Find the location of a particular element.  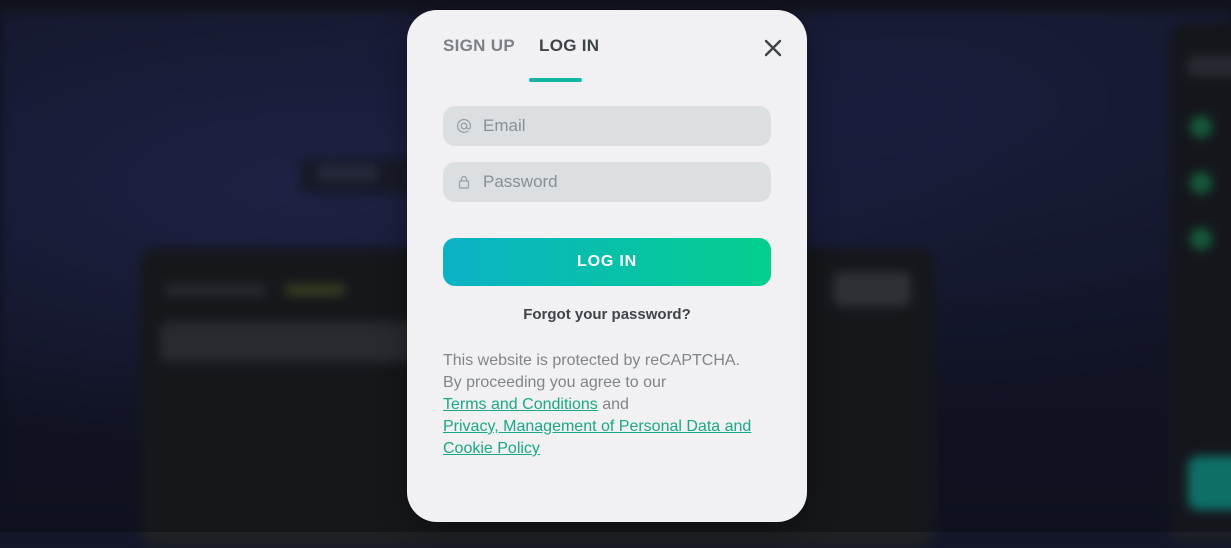

agreement-text: By proceeding you agree to our is located at coordinates (555, 382).